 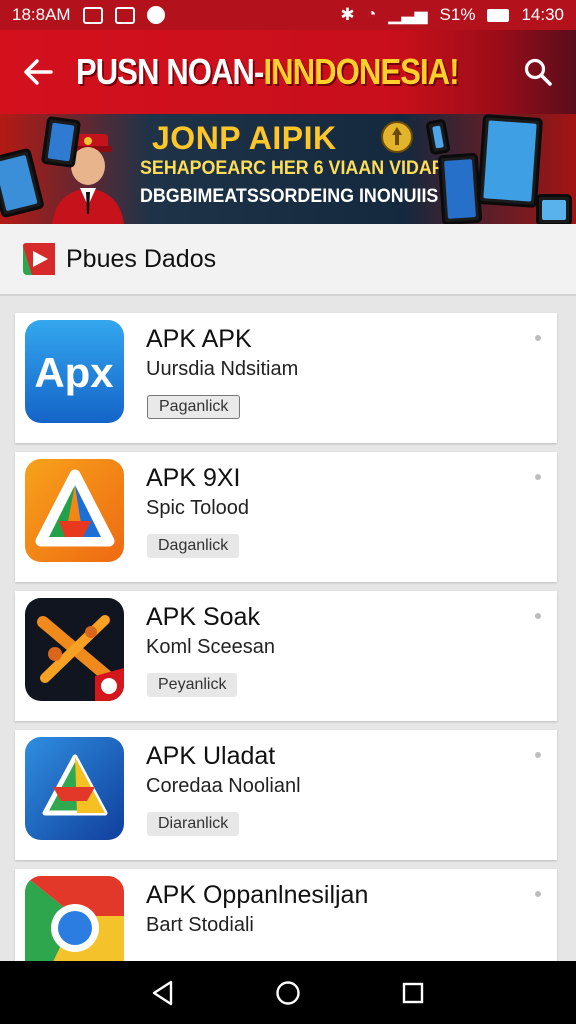 What do you see at coordinates (74, 510) in the screenshot?
I see `triangle-logo-icon` at bounding box center [74, 510].